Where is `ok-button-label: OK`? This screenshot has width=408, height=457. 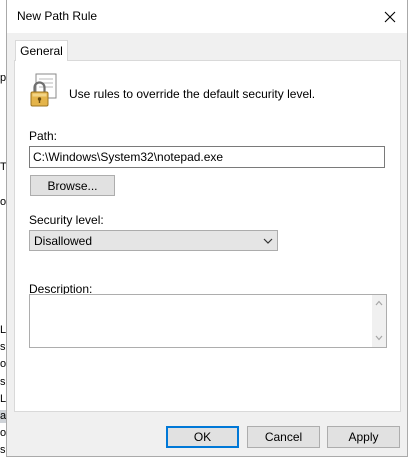
ok-button-label: OK is located at coordinates (202, 437).